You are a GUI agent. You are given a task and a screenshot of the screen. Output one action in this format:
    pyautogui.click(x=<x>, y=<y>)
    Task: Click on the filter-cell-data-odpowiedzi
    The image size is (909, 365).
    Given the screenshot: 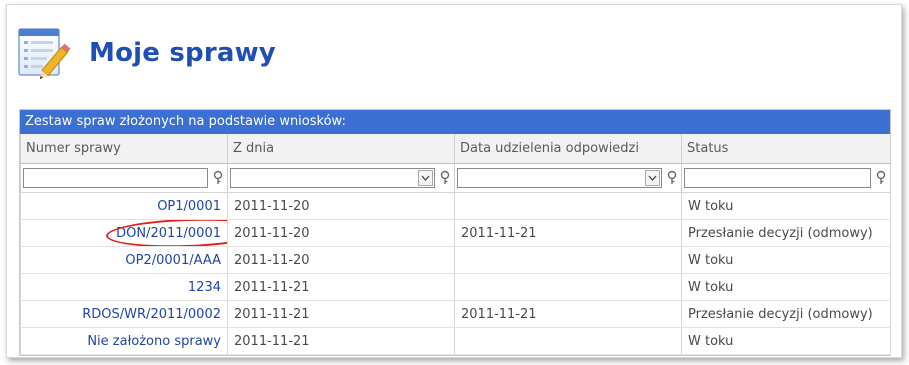 What is the action you would take?
    pyautogui.click(x=568, y=178)
    